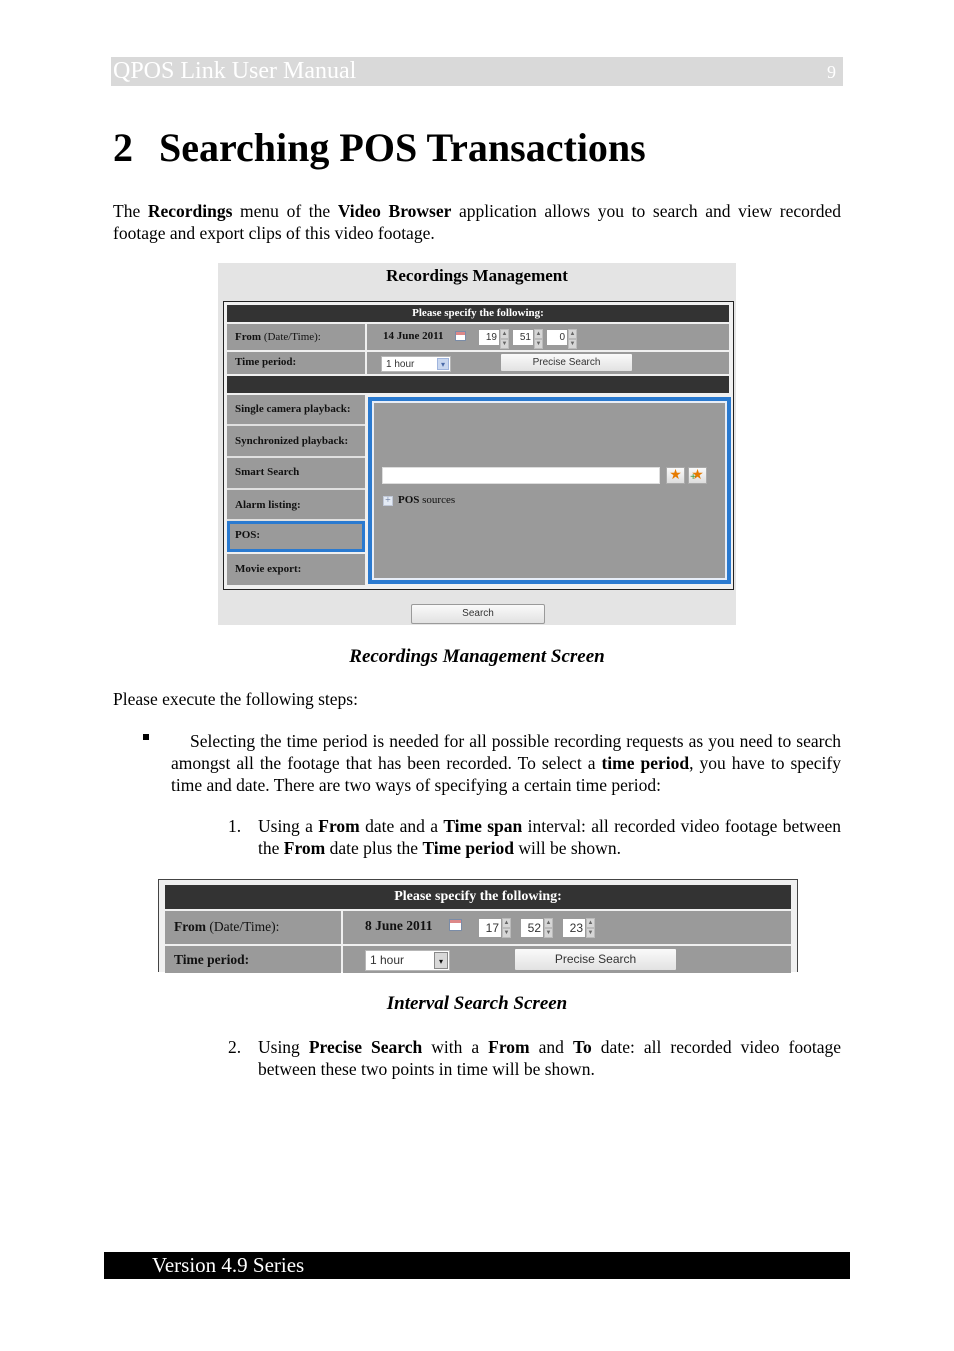  Describe the element at coordinates (190, 211) in the screenshot. I see `bold-term: Recordings` at that location.